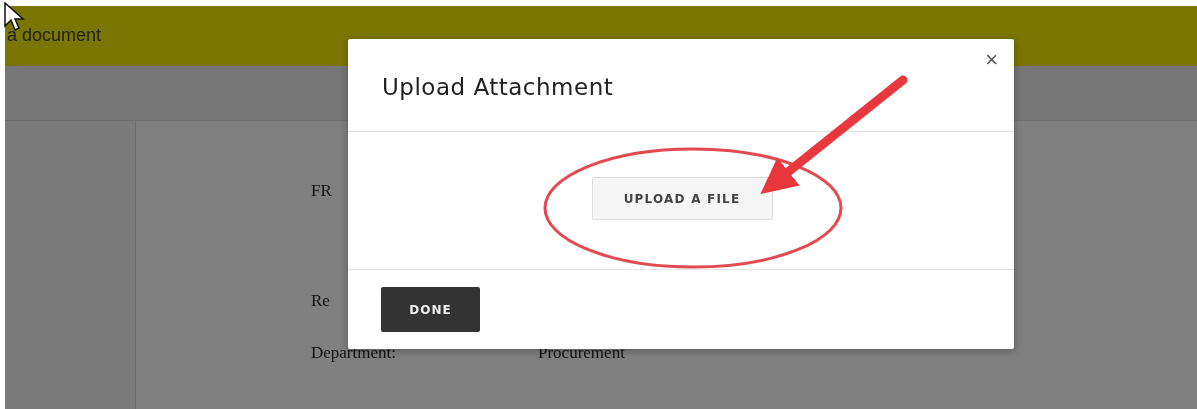 The width and height of the screenshot is (1197, 409). Describe the element at coordinates (581, 353) in the screenshot. I see `field-value: Procurement` at that location.